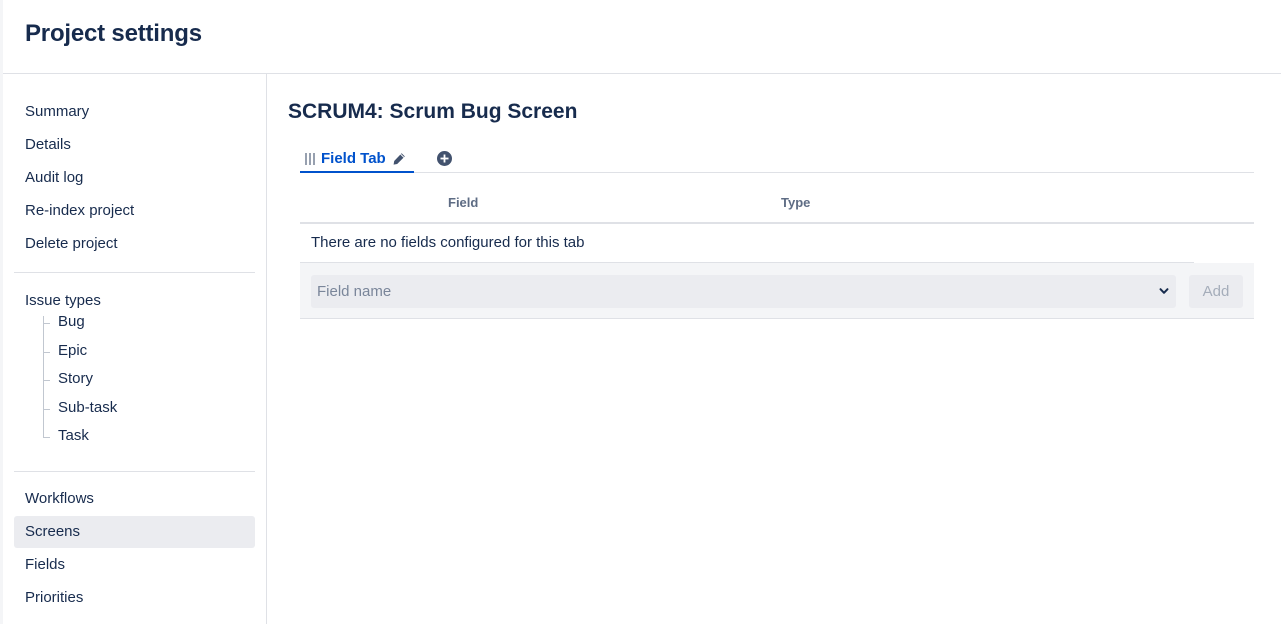  What do you see at coordinates (399, 159) in the screenshot?
I see `pencil-icon` at bounding box center [399, 159].